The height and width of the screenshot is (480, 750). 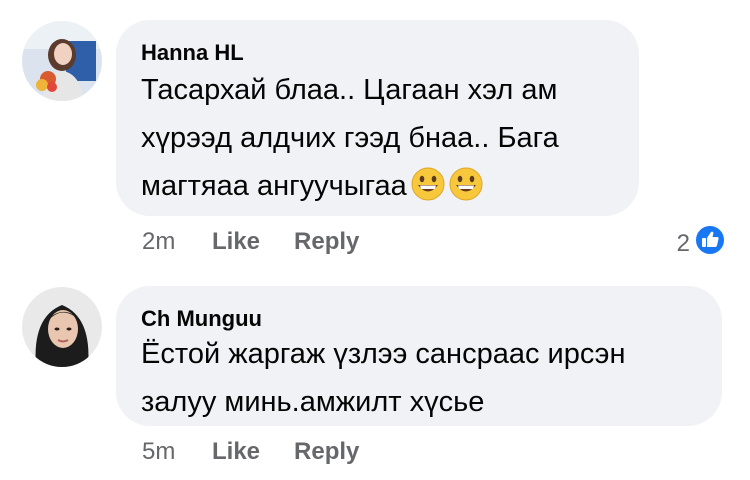 I want to click on comment-timestamp: 5m, so click(x=177, y=452).